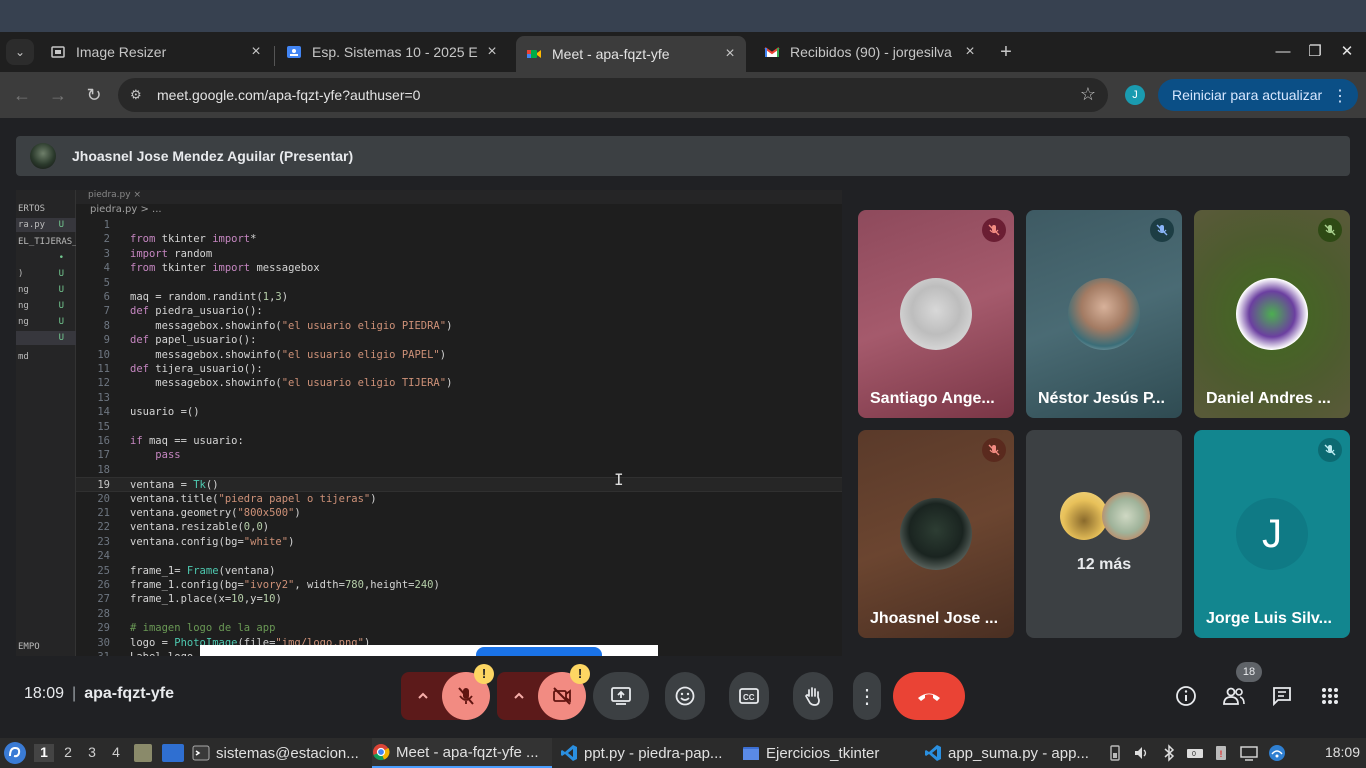  I want to click on code-line: 15, so click(459, 427).